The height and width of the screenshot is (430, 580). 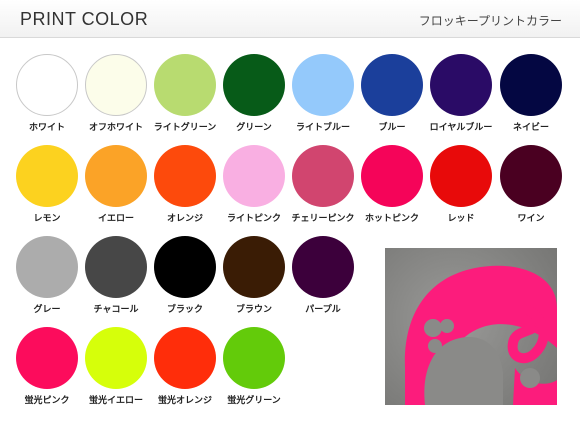 I want to click on color-swatch: 蛍光グリーン, so click(x=254, y=369).